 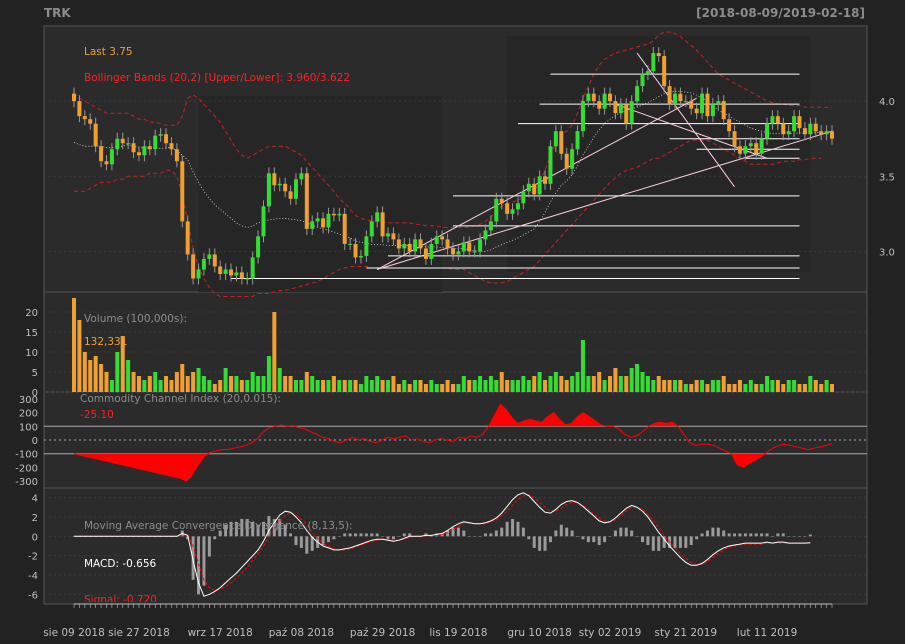 I want to click on x-tick-label: sty 21 2019, so click(x=686, y=633).